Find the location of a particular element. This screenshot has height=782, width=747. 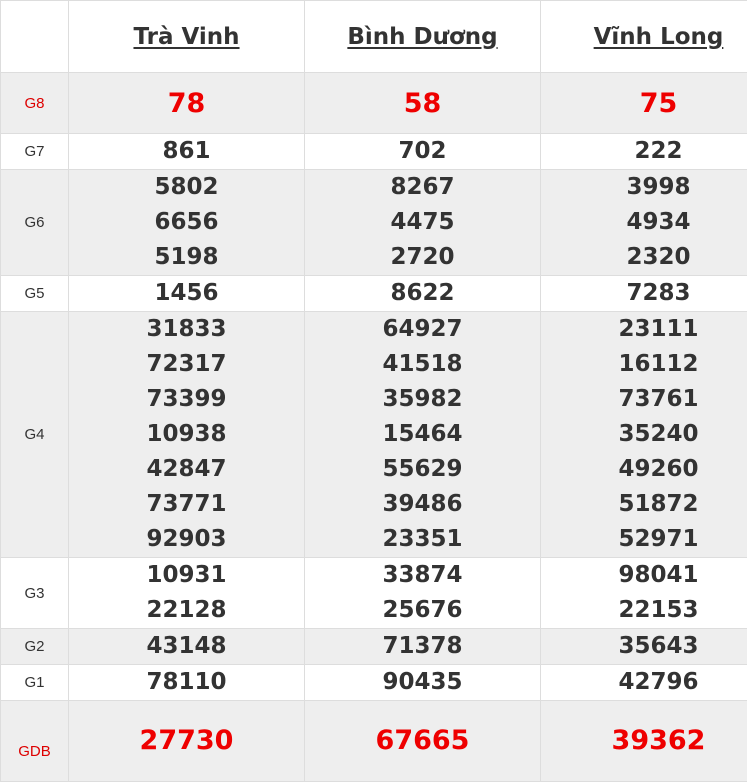

prize-row-g7: G7 861 702 222 is located at coordinates (374, 152).